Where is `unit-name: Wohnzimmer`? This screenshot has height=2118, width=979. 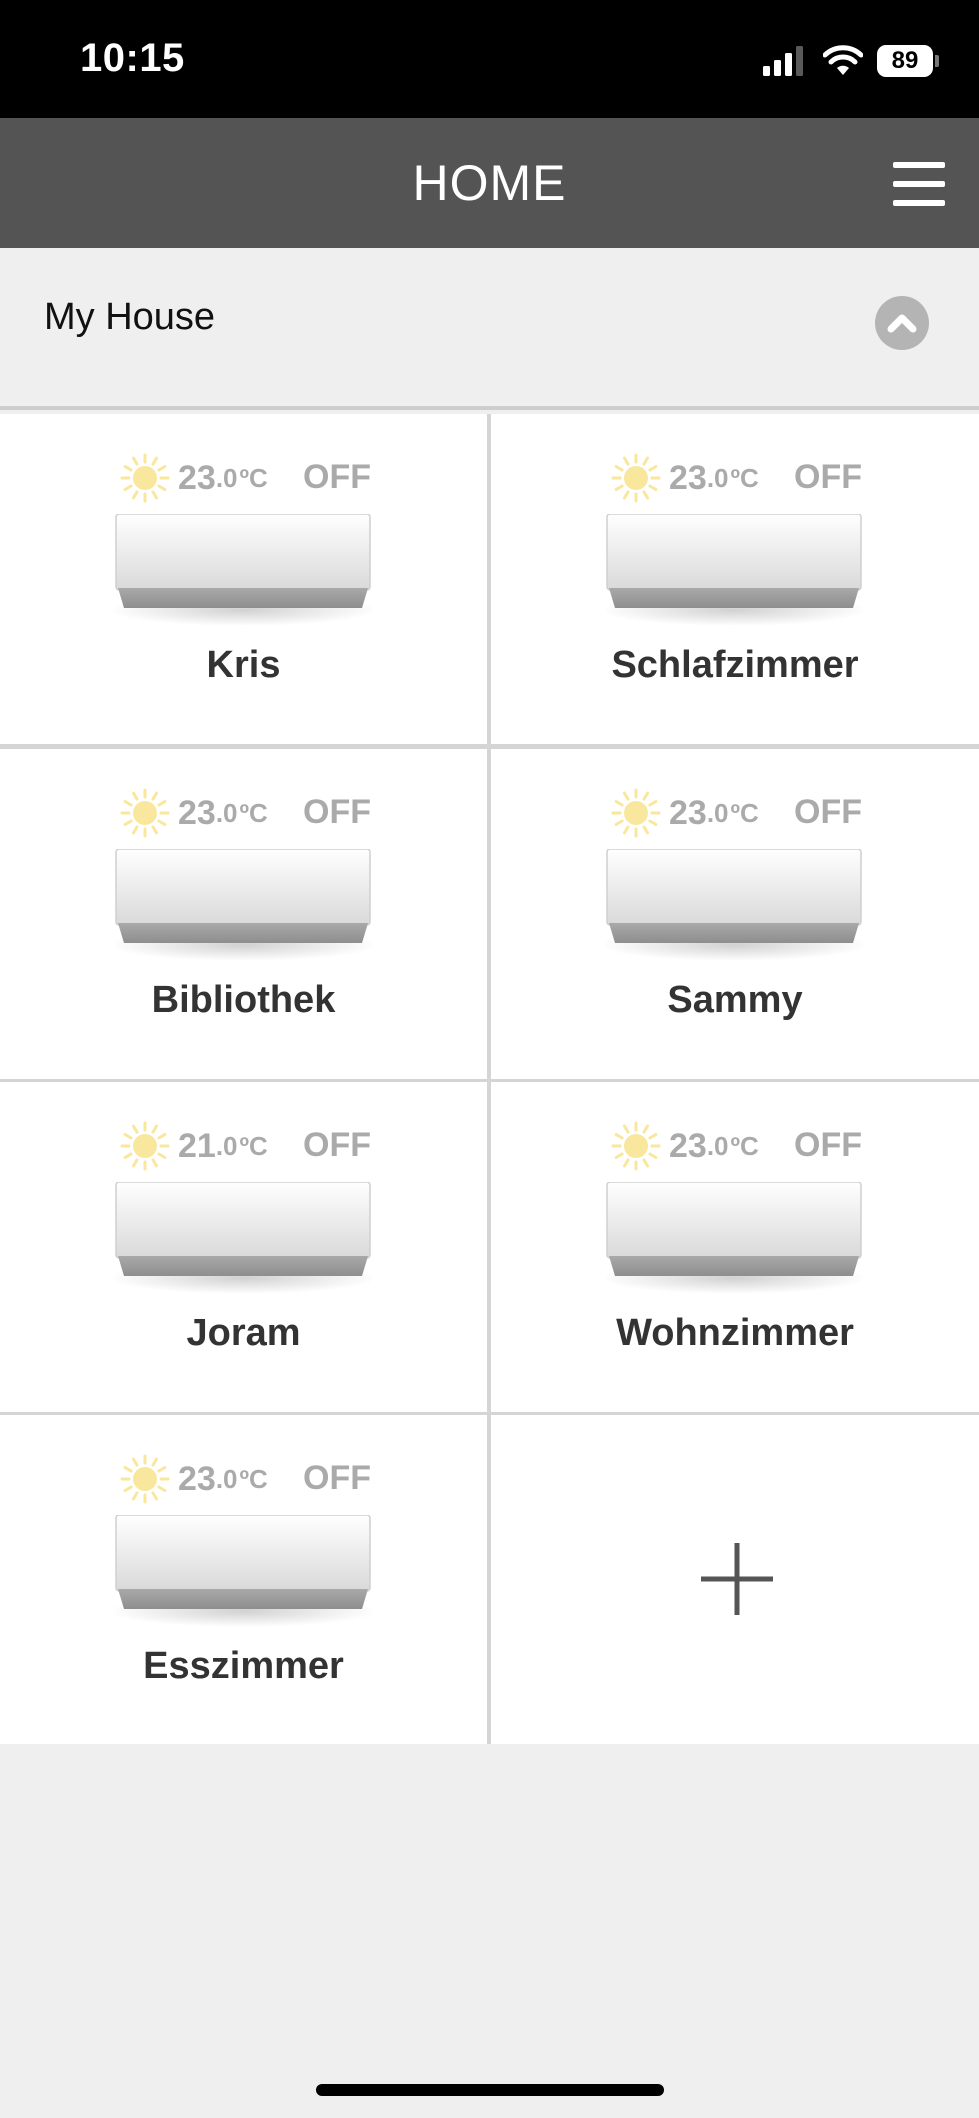
unit-name: Wohnzimmer is located at coordinates (735, 1333).